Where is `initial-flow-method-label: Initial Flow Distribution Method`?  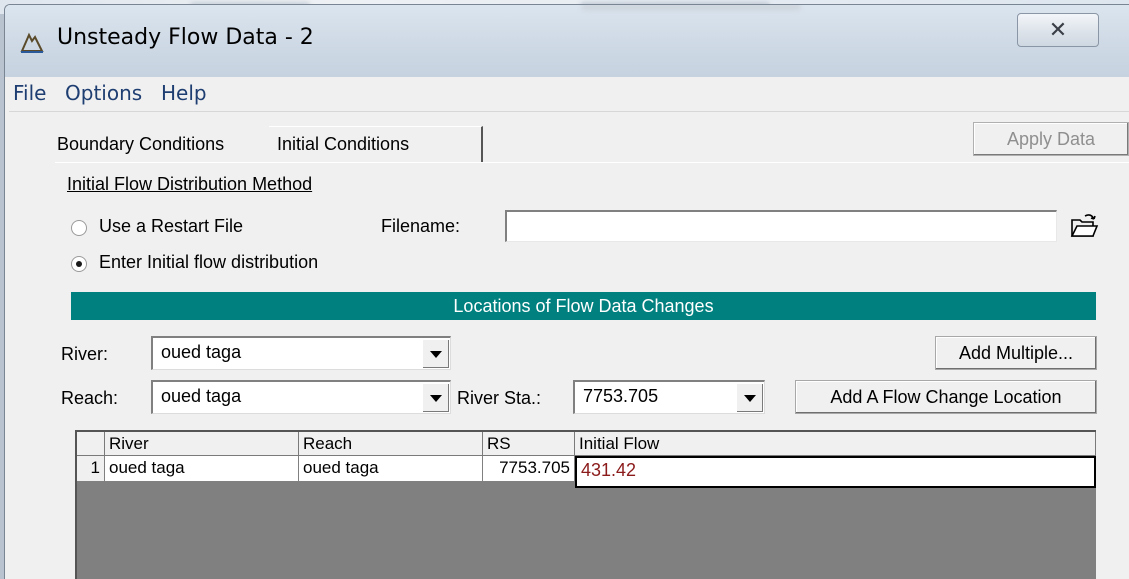
initial-flow-method-label: Initial Flow Distribution Method is located at coordinates (190, 184).